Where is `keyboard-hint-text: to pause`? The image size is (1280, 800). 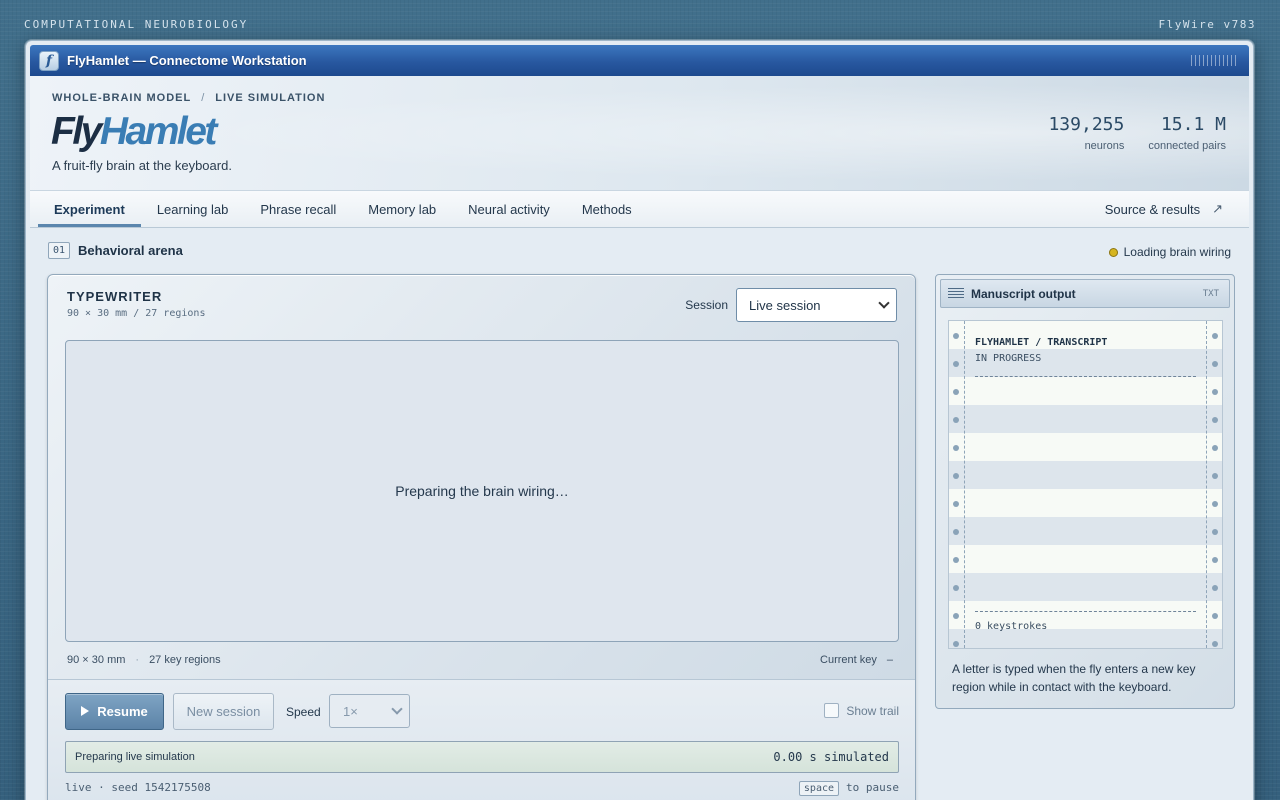
keyboard-hint-text: to pause is located at coordinates (872, 787).